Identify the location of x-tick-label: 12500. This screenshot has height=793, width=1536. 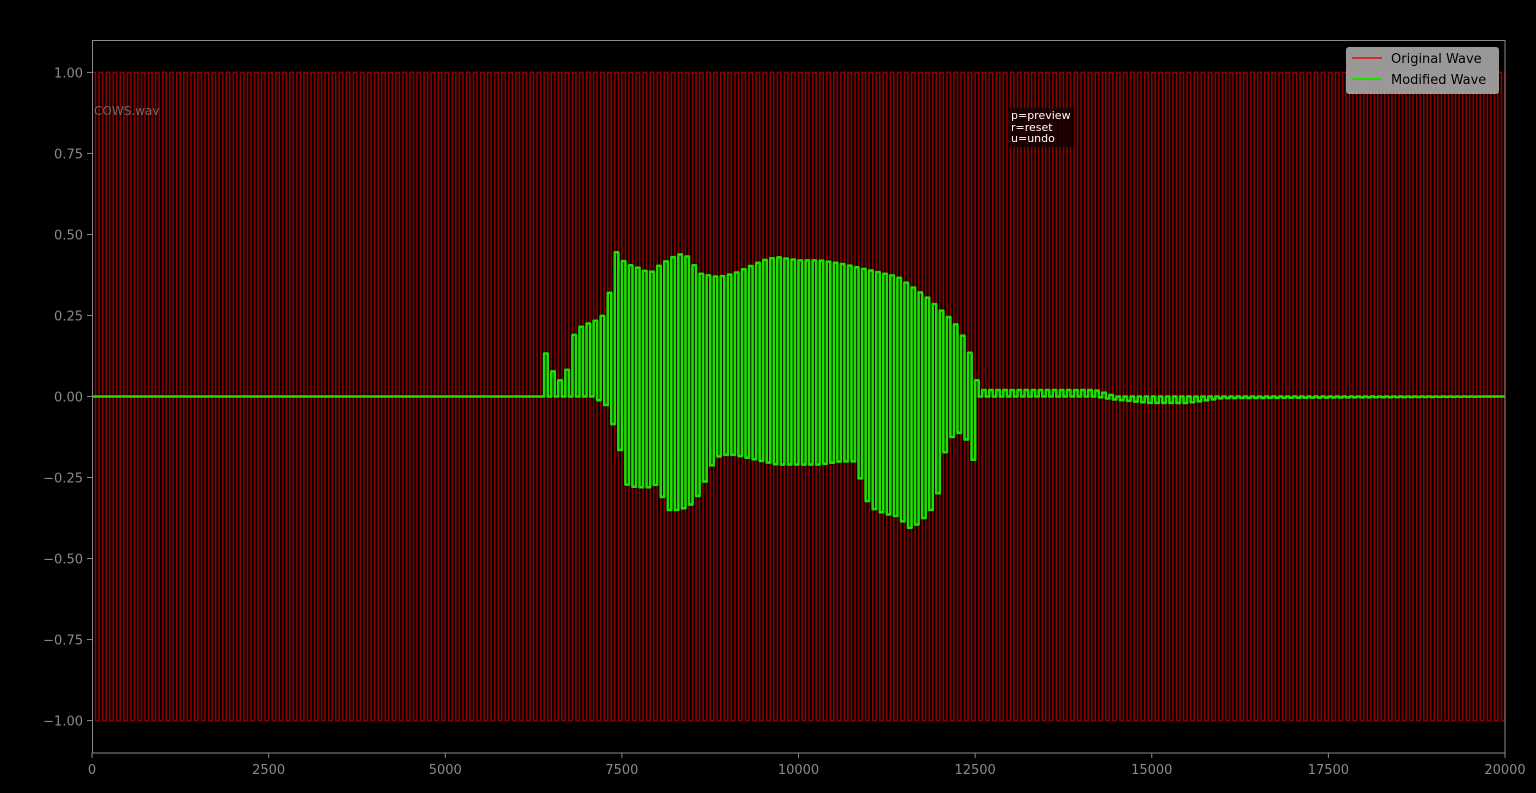
(974, 770).